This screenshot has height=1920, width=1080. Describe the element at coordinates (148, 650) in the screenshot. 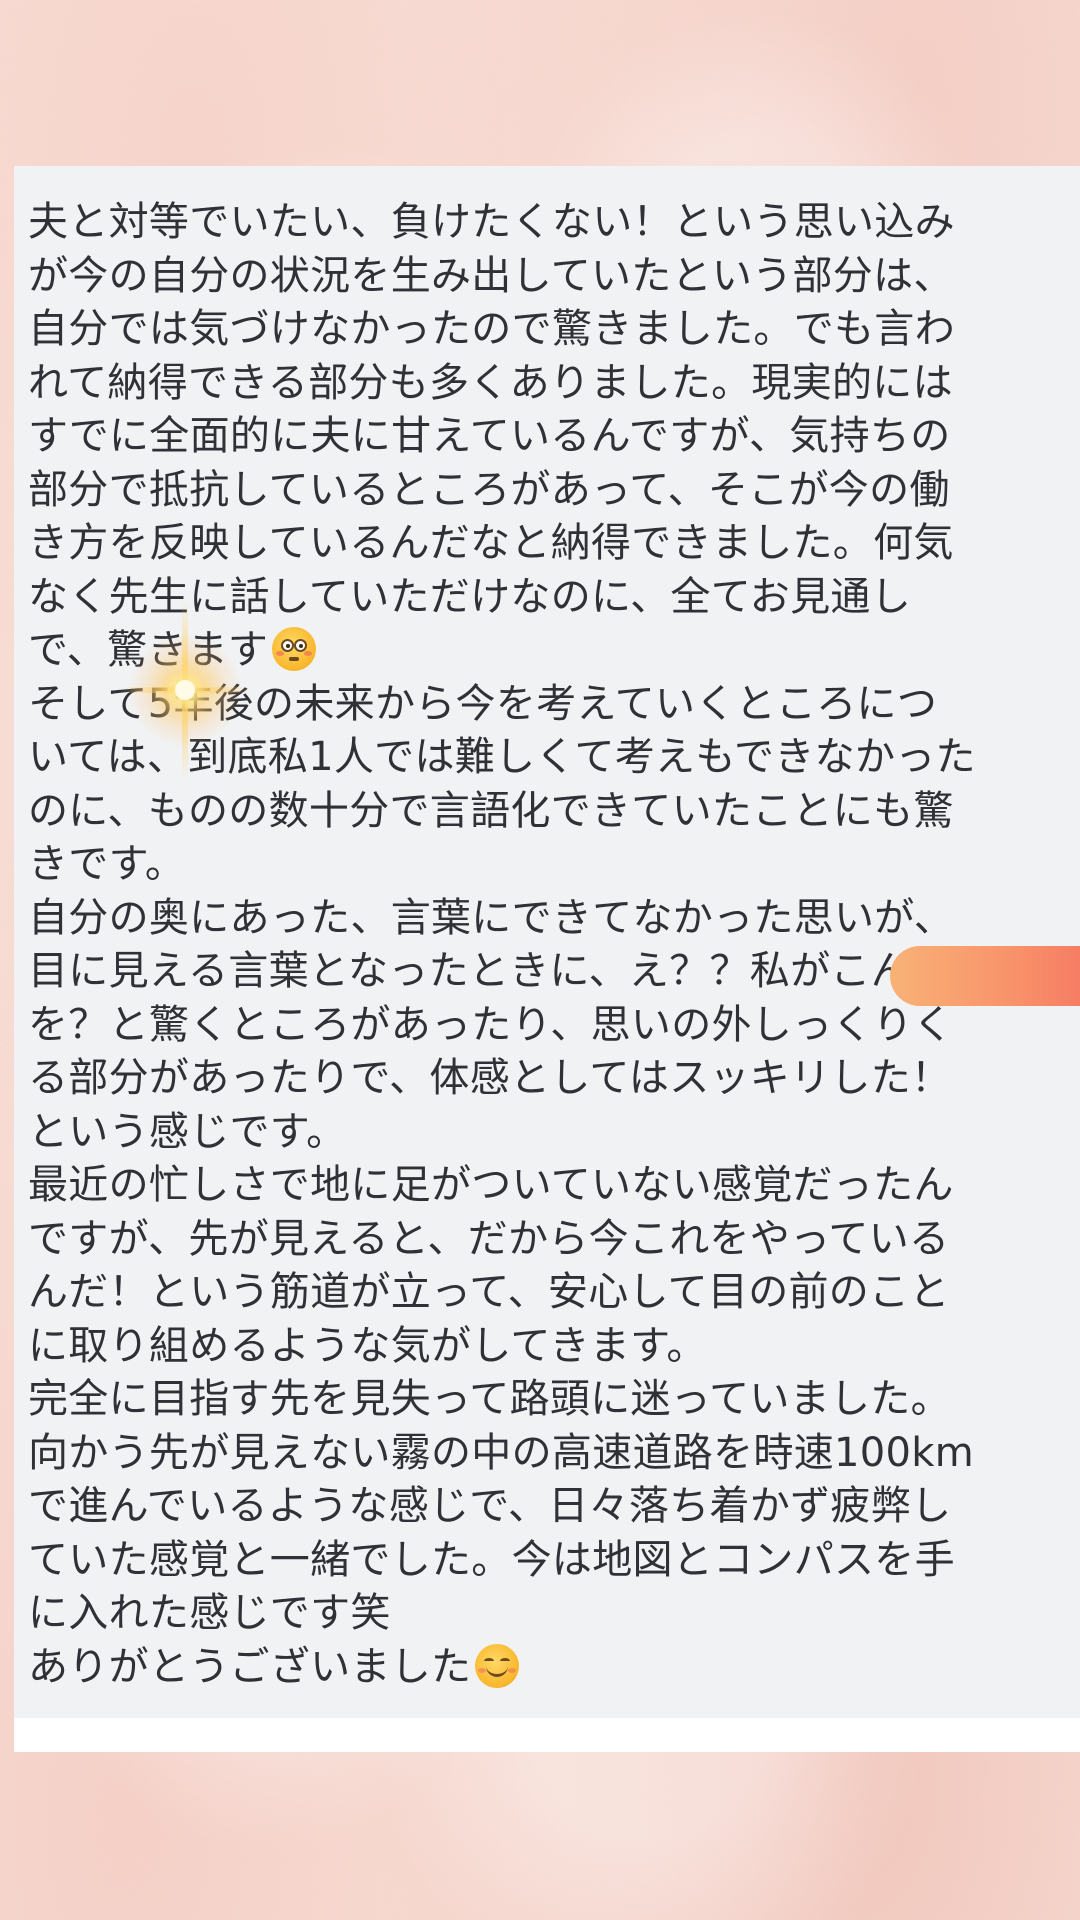

I see `message-line-text: で、驚きます` at that location.